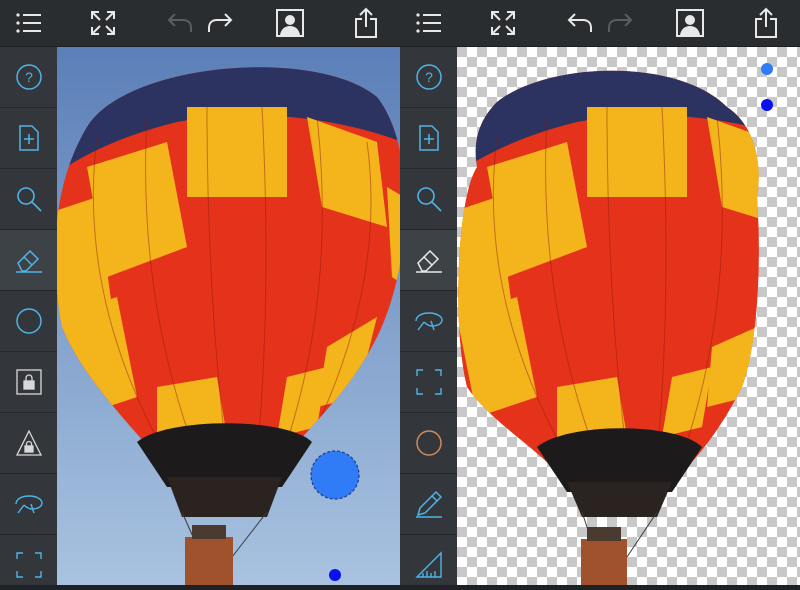 The image size is (800, 590). I want to click on pencil-icon, so click(428, 504).